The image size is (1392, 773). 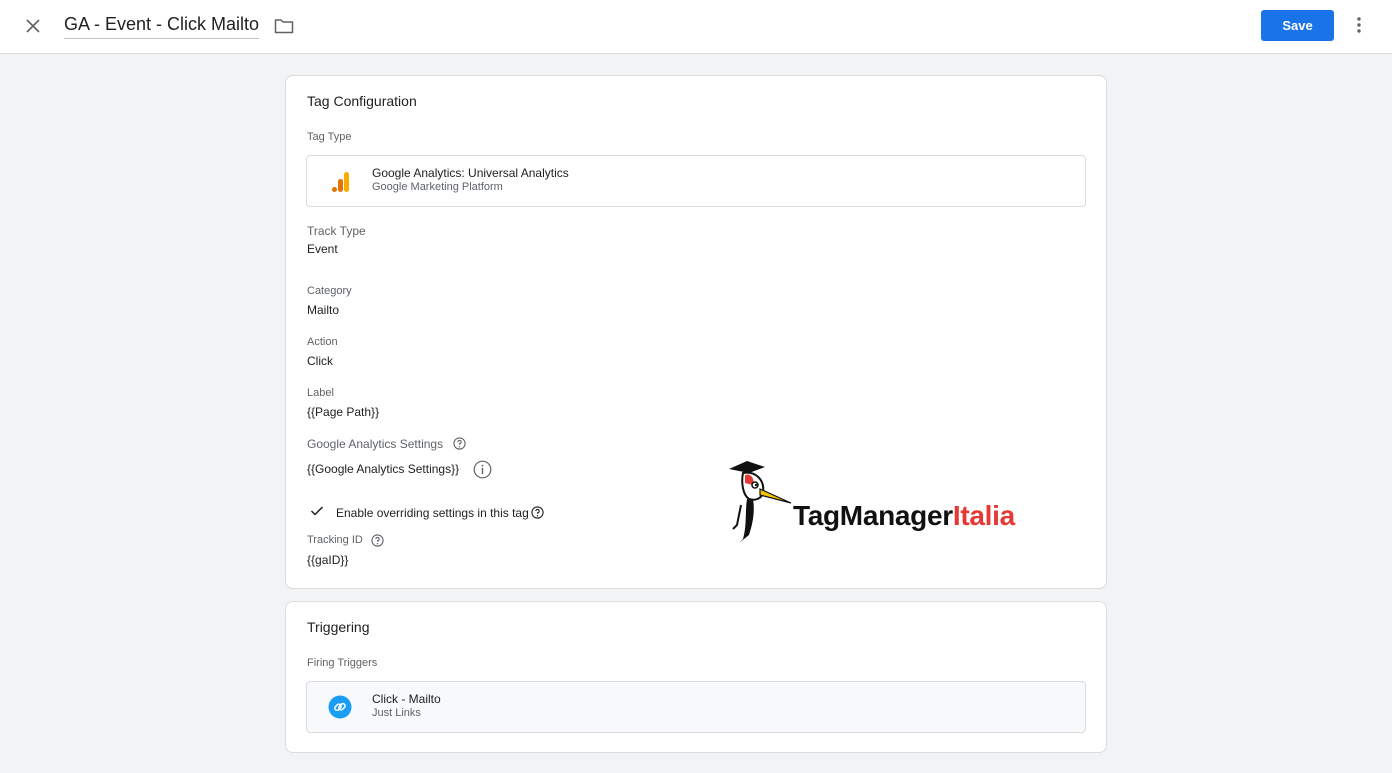 What do you see at coordinates (873, 515) in the screenshot?
I see `logo-text-dark: TagManager` at bounding box center [873, 515].